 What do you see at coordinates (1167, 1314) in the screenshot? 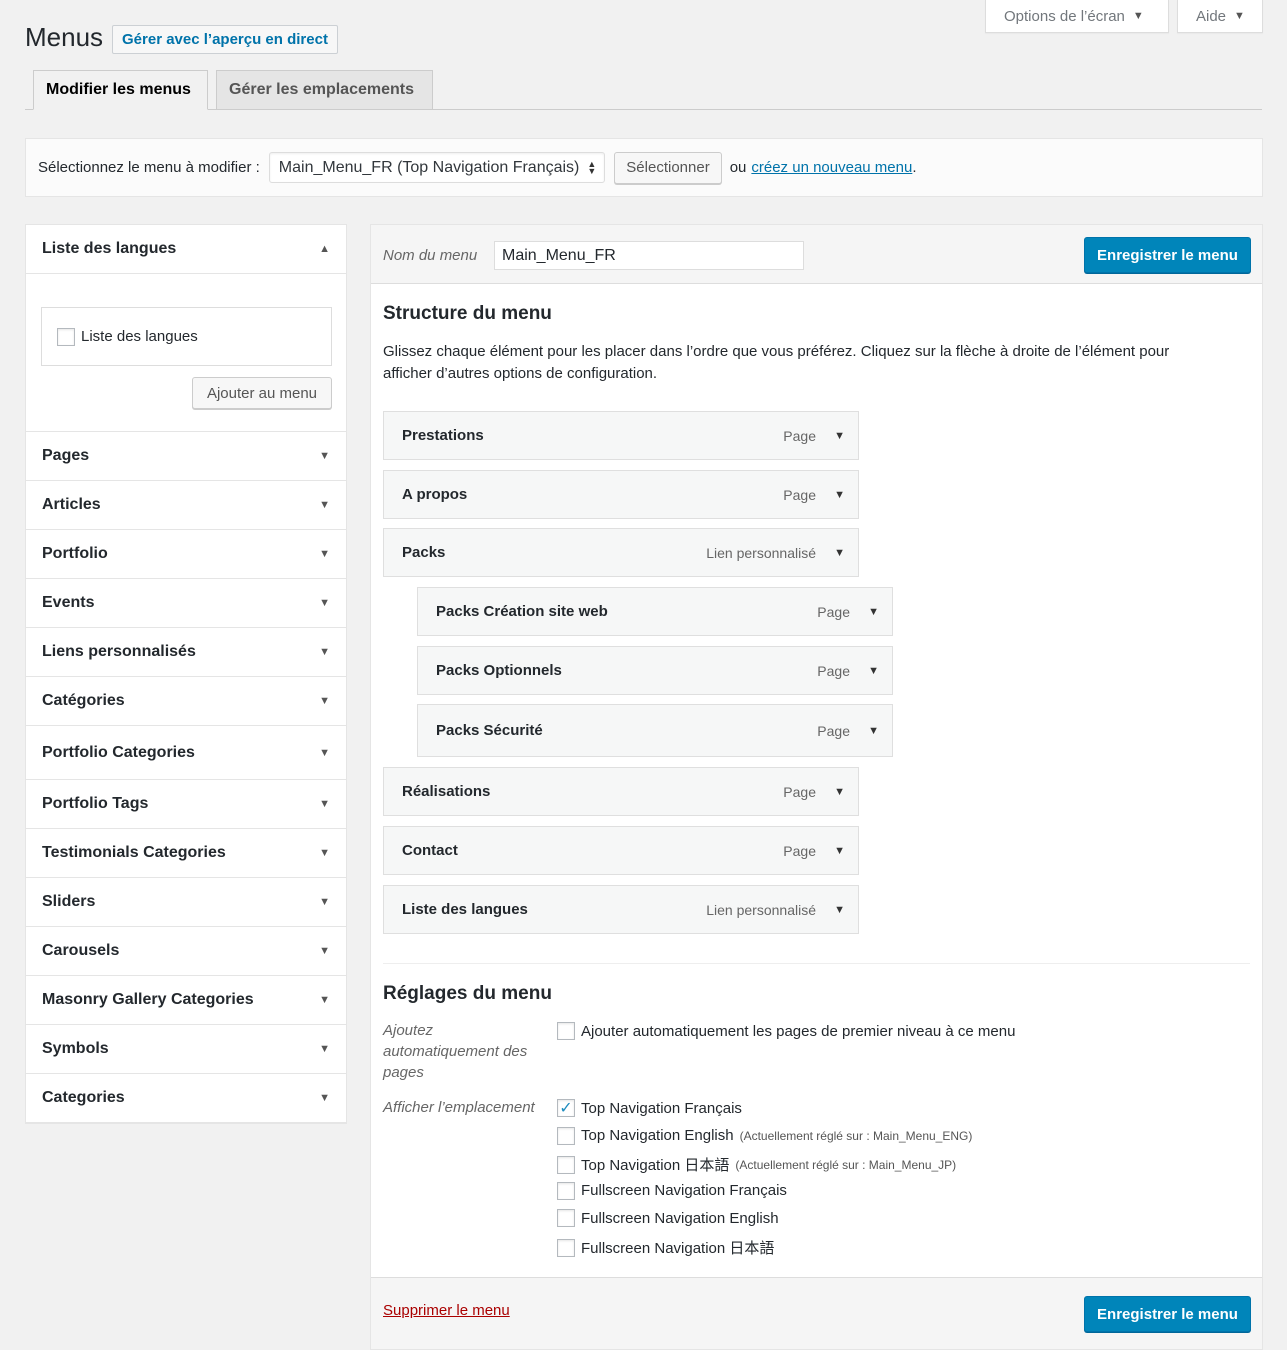
I see `save-menu-button-bottom: Enregistrer le menu` at bounding box center [1167, 1314].